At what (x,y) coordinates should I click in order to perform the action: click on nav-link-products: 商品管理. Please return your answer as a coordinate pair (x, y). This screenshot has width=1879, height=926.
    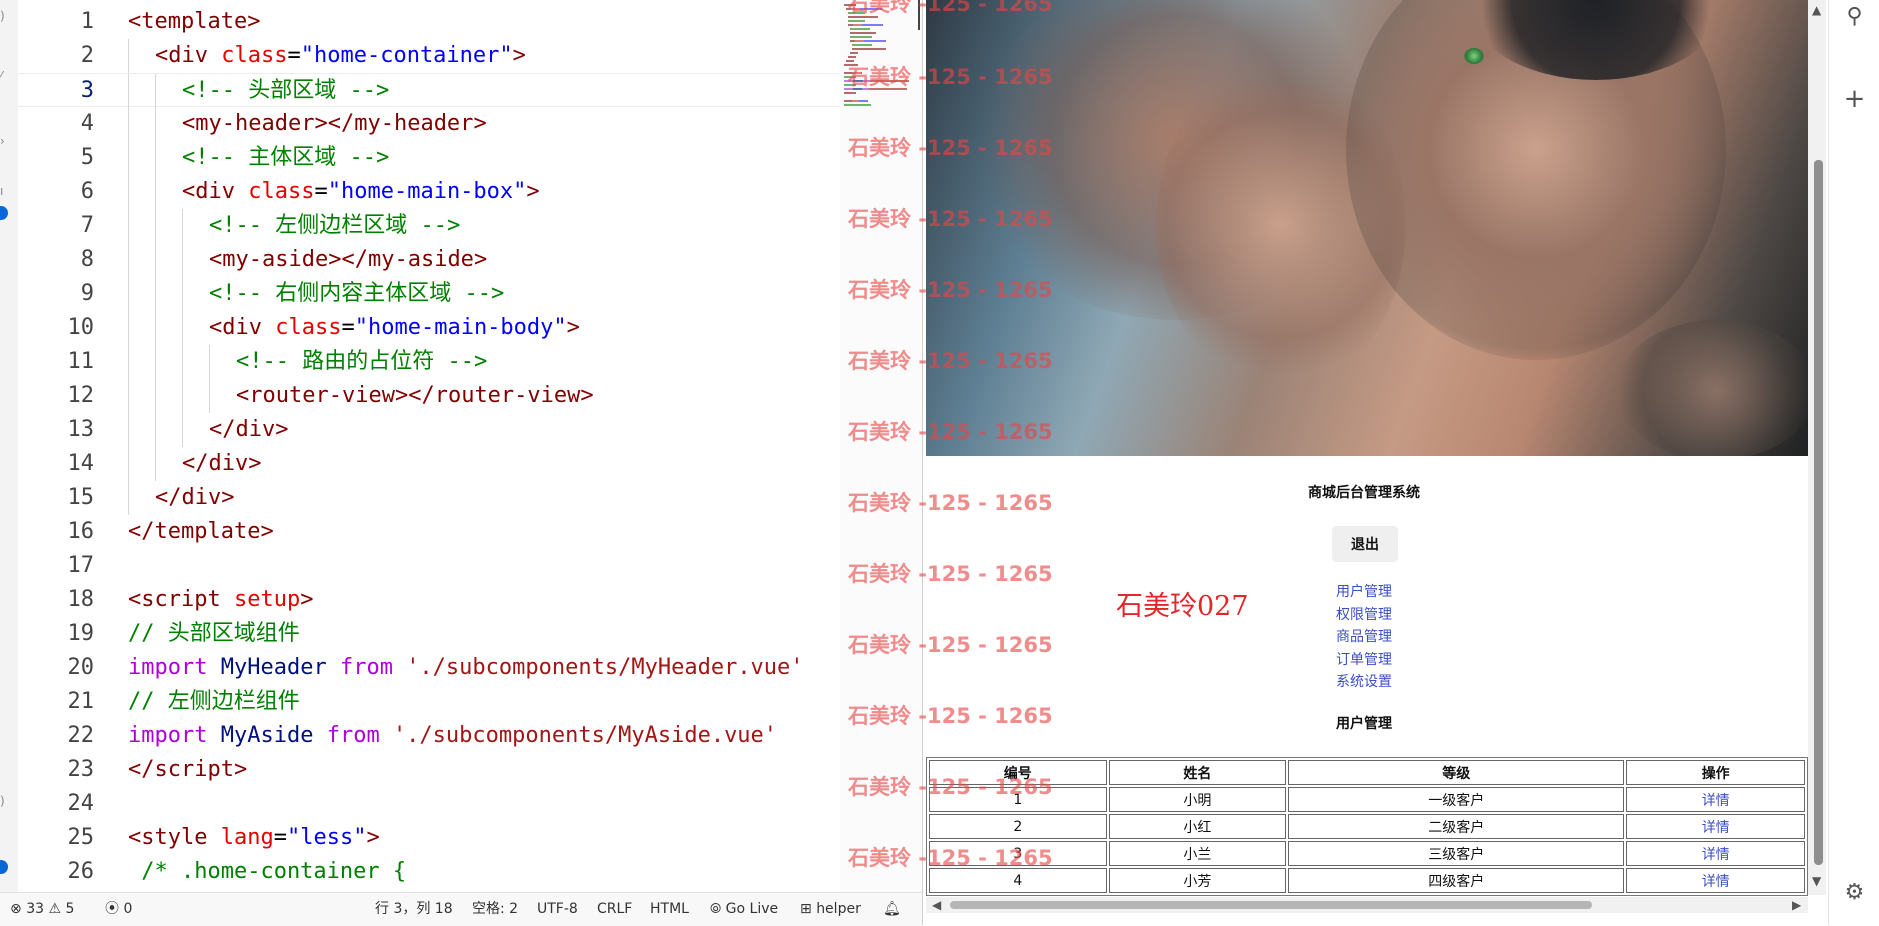
    Looking at the image, I should click on (1364, 637).